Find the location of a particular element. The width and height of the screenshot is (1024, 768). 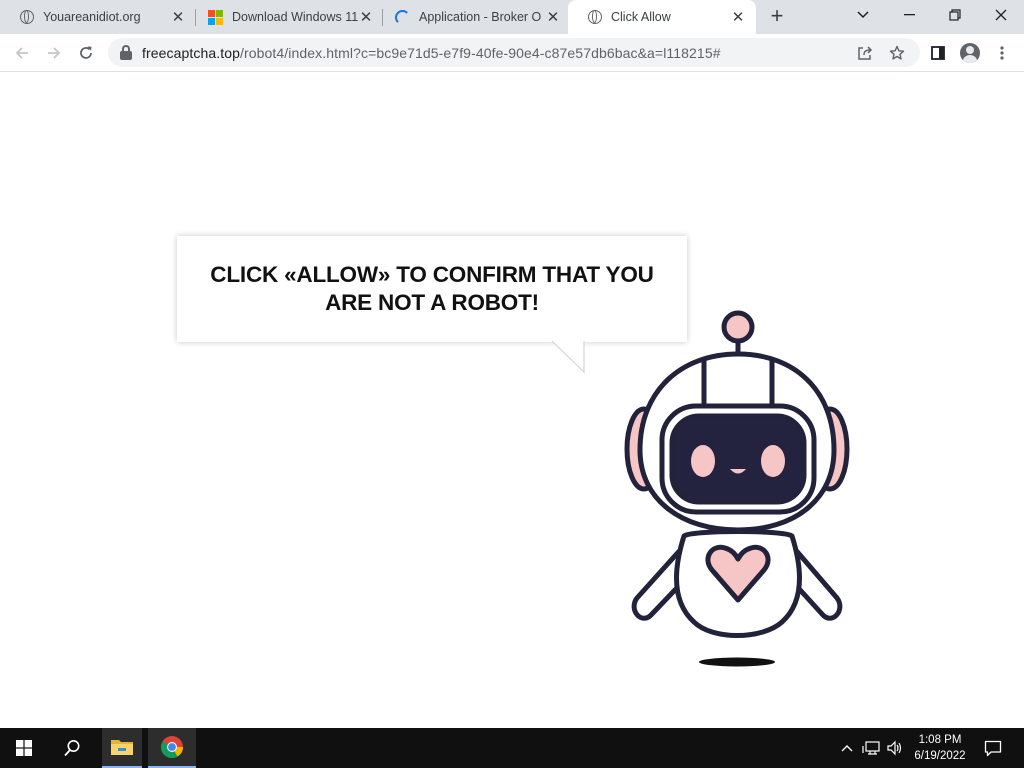

reload-icon is located at coordinates (86, 52).